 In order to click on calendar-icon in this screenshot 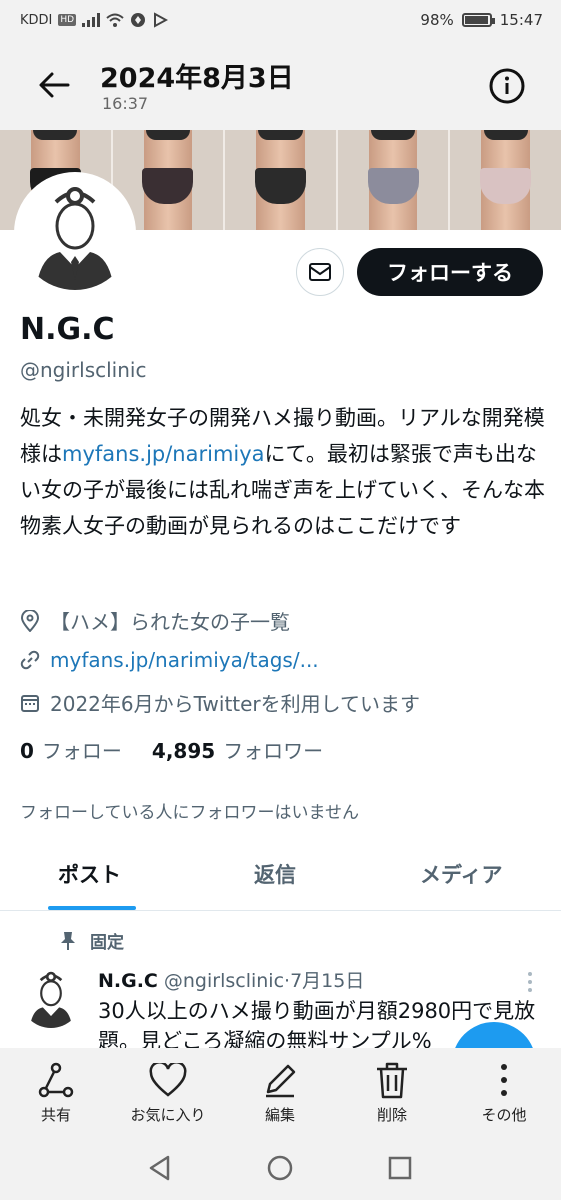, I will do `click(30, 703)`.